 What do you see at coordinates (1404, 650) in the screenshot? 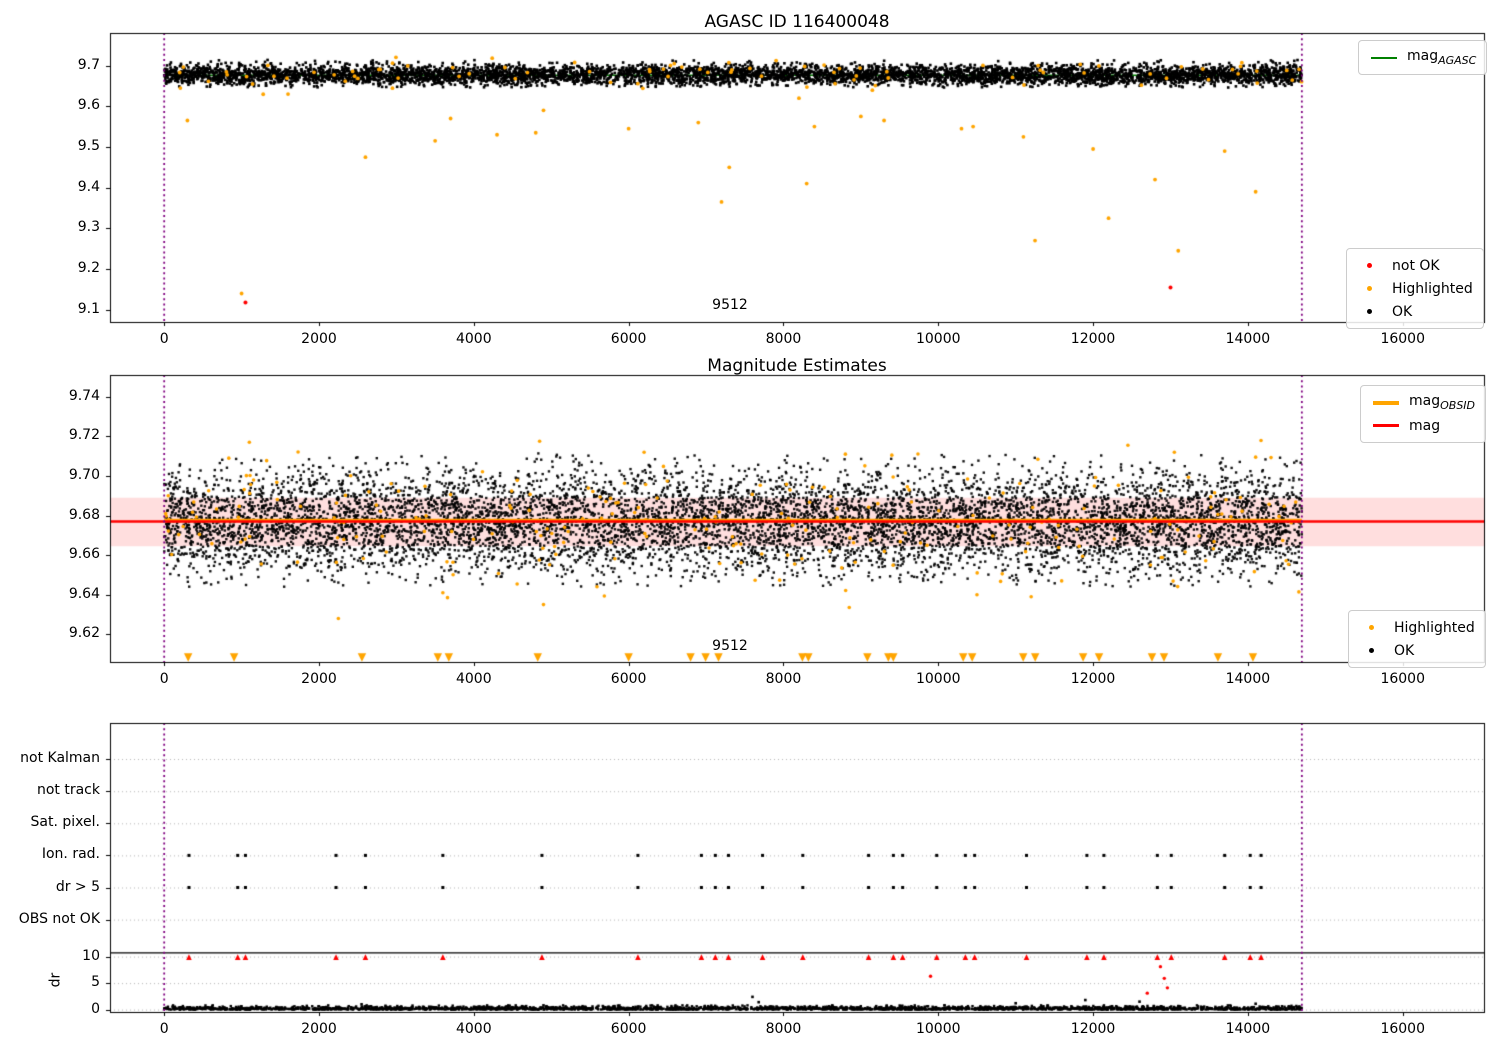
I see `legend-label-ok-2: OK` at bounding box center [1404, 650].